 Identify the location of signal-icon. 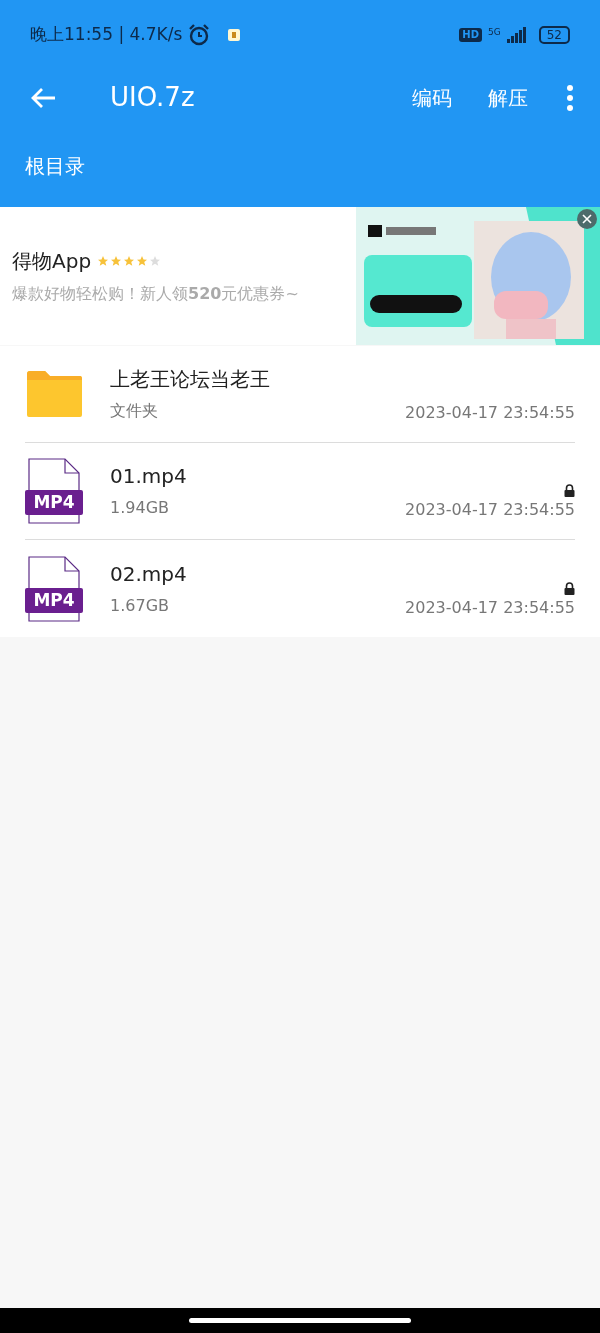
(516, 35).